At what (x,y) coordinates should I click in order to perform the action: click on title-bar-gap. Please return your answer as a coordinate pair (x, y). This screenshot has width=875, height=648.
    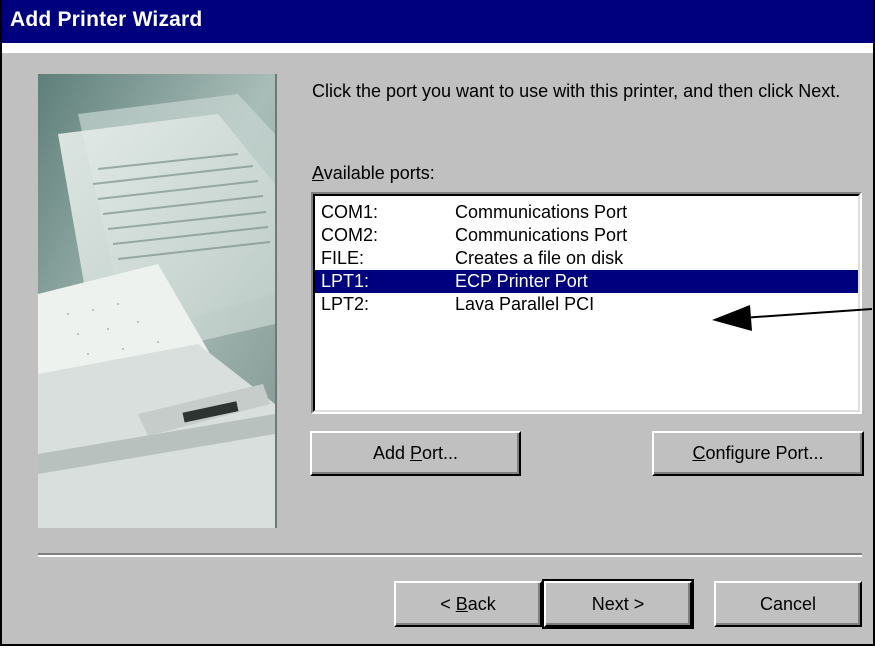
    Looking at the image, I should click on (437, 48).